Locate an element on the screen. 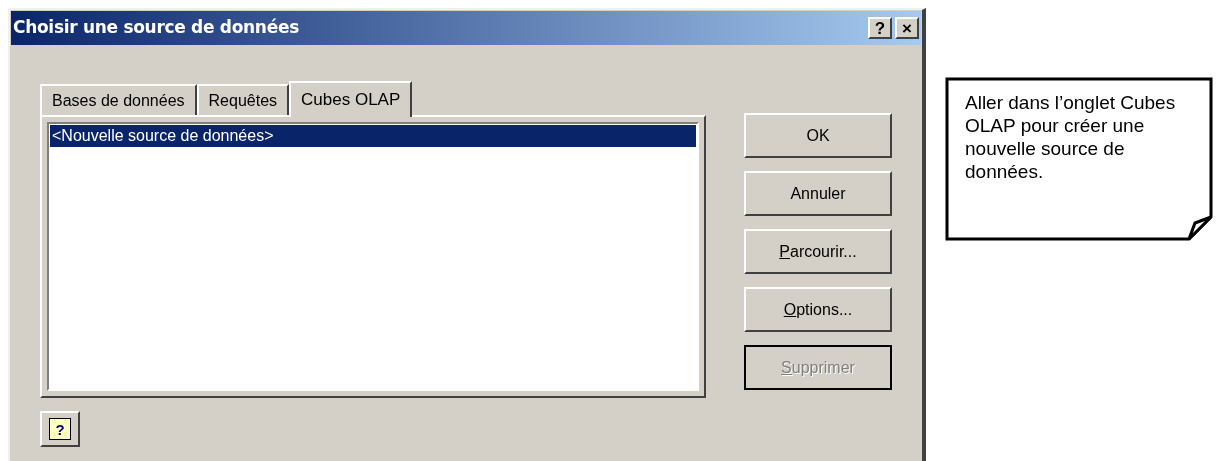  tab: Cubes OLAP is located at coordinates (351, 99).